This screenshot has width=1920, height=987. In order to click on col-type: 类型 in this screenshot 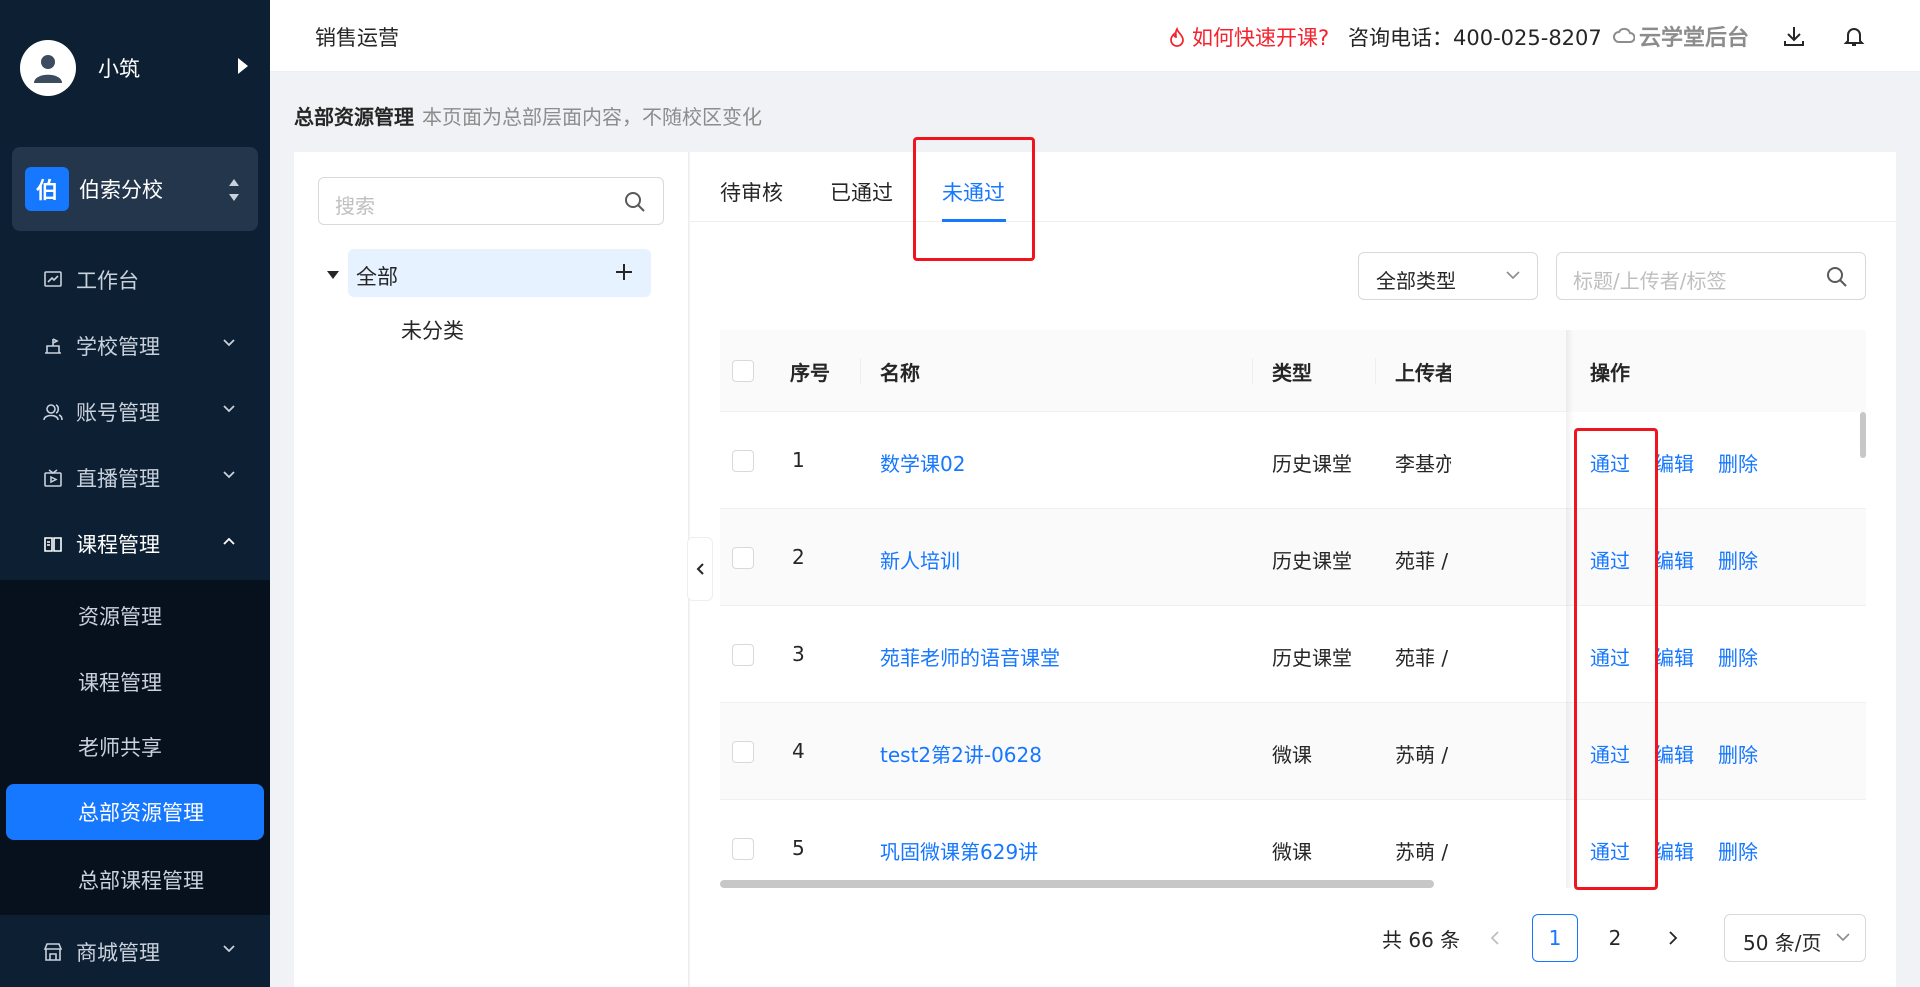, I will do `click(1292, 373)`.